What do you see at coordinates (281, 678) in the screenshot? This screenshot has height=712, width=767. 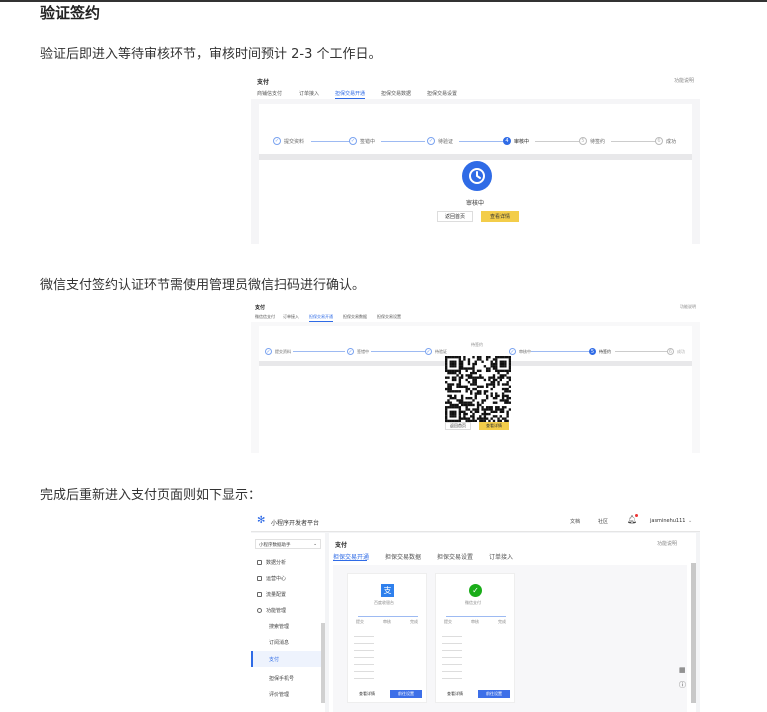 I see `sidebar-sub-phone: 担保手机号` at bounding box center [281, 678].